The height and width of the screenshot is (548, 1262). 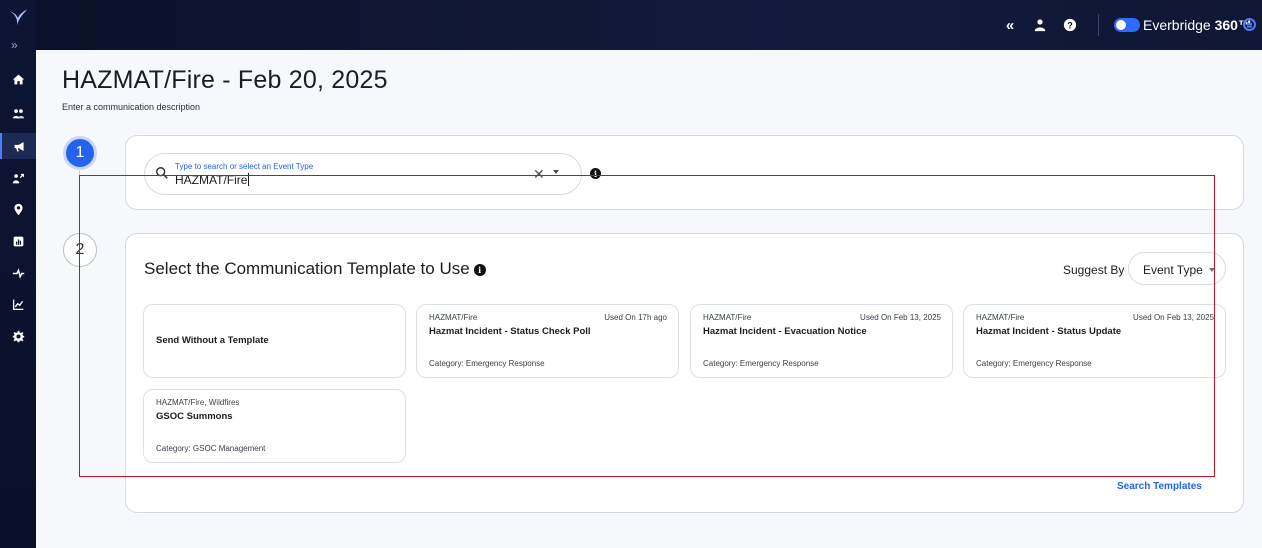 I want to click on topbar-divider, so click(x=1098, y=25).